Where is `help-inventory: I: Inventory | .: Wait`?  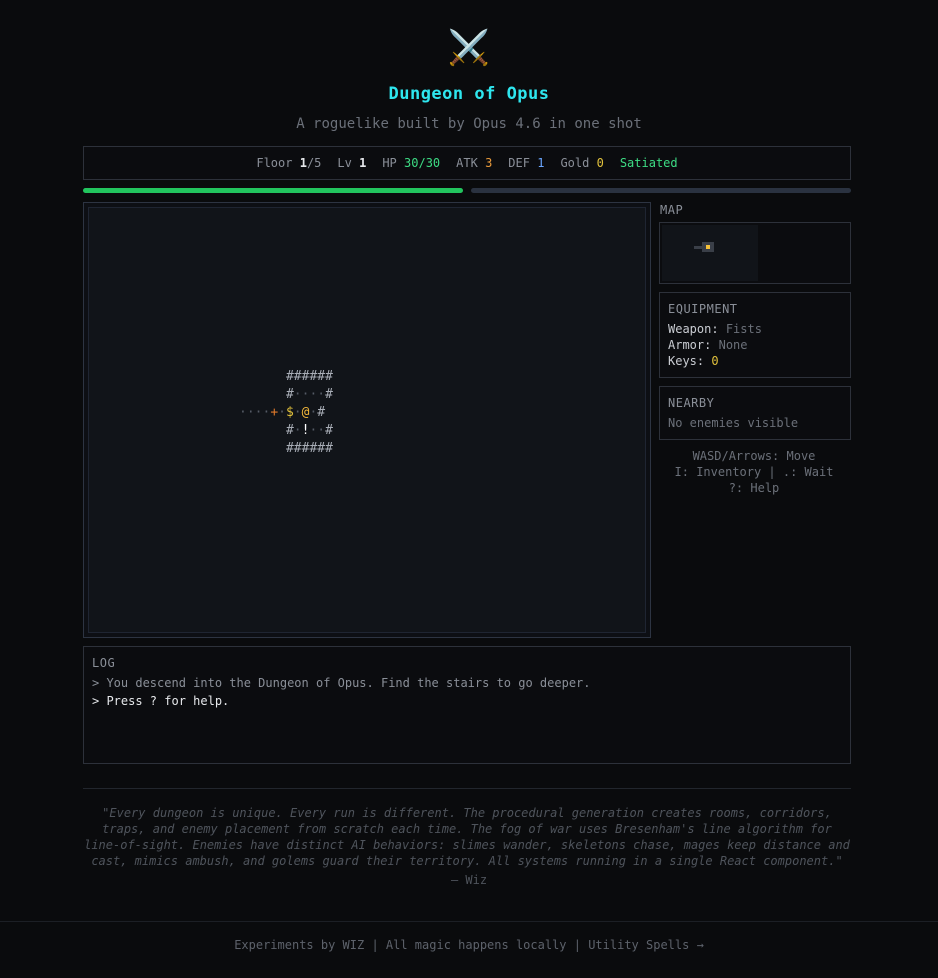
help-inventory: I: Inventory | .: Wait is located at coordinates (754, 472).